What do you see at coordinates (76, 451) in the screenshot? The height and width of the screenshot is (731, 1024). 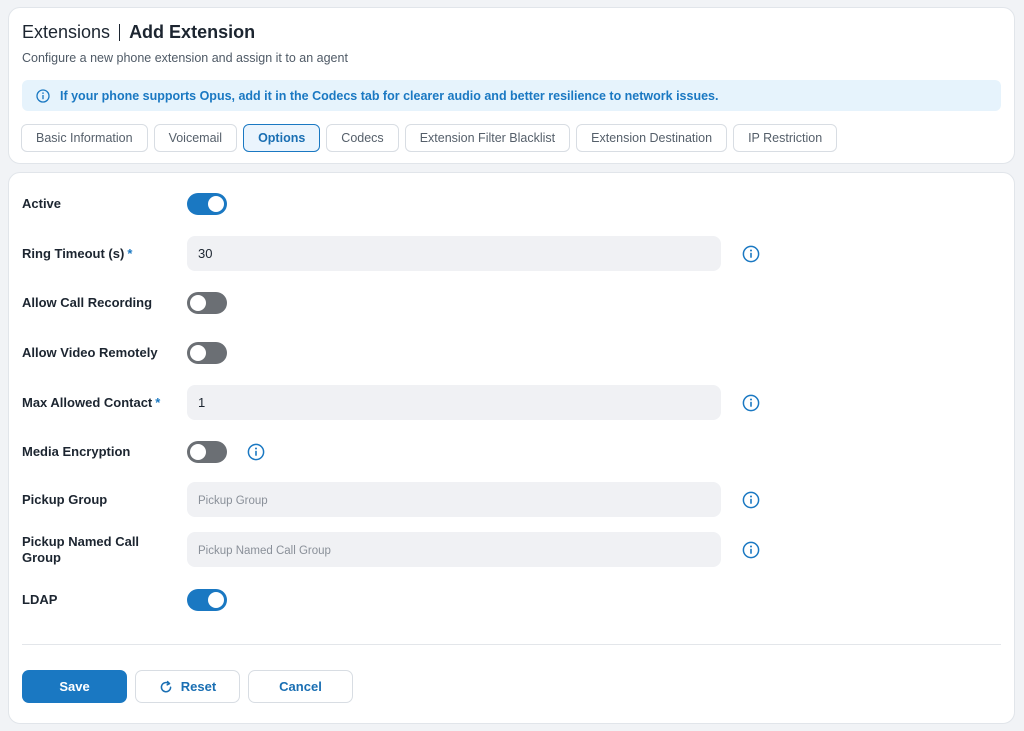 I see `media-encryption-label: Media Encryption` at bounding box center [76, 451].